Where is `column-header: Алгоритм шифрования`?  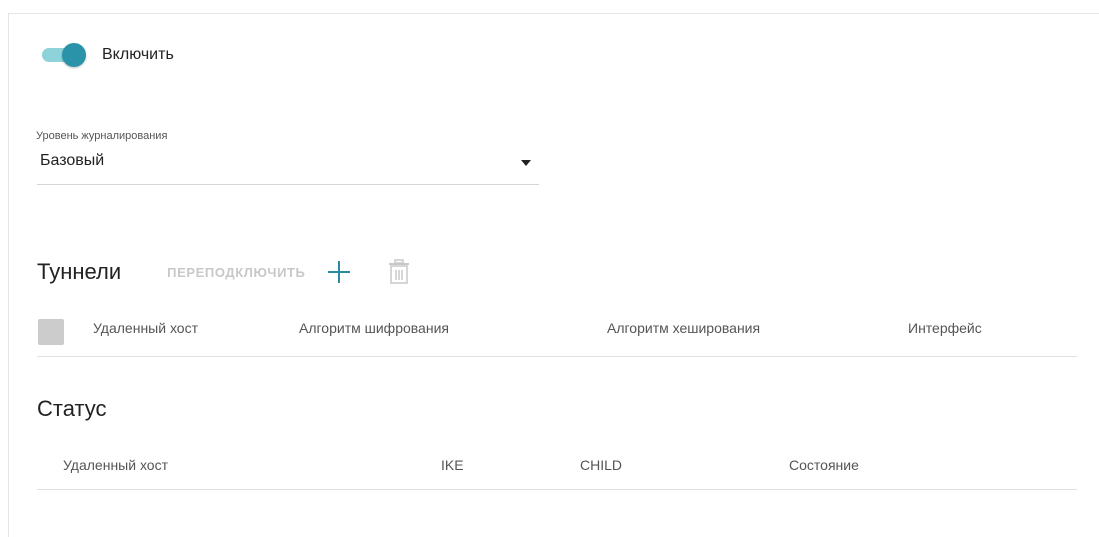 column-header: Алгоритм шифрования is located at coordinates (374, 328).